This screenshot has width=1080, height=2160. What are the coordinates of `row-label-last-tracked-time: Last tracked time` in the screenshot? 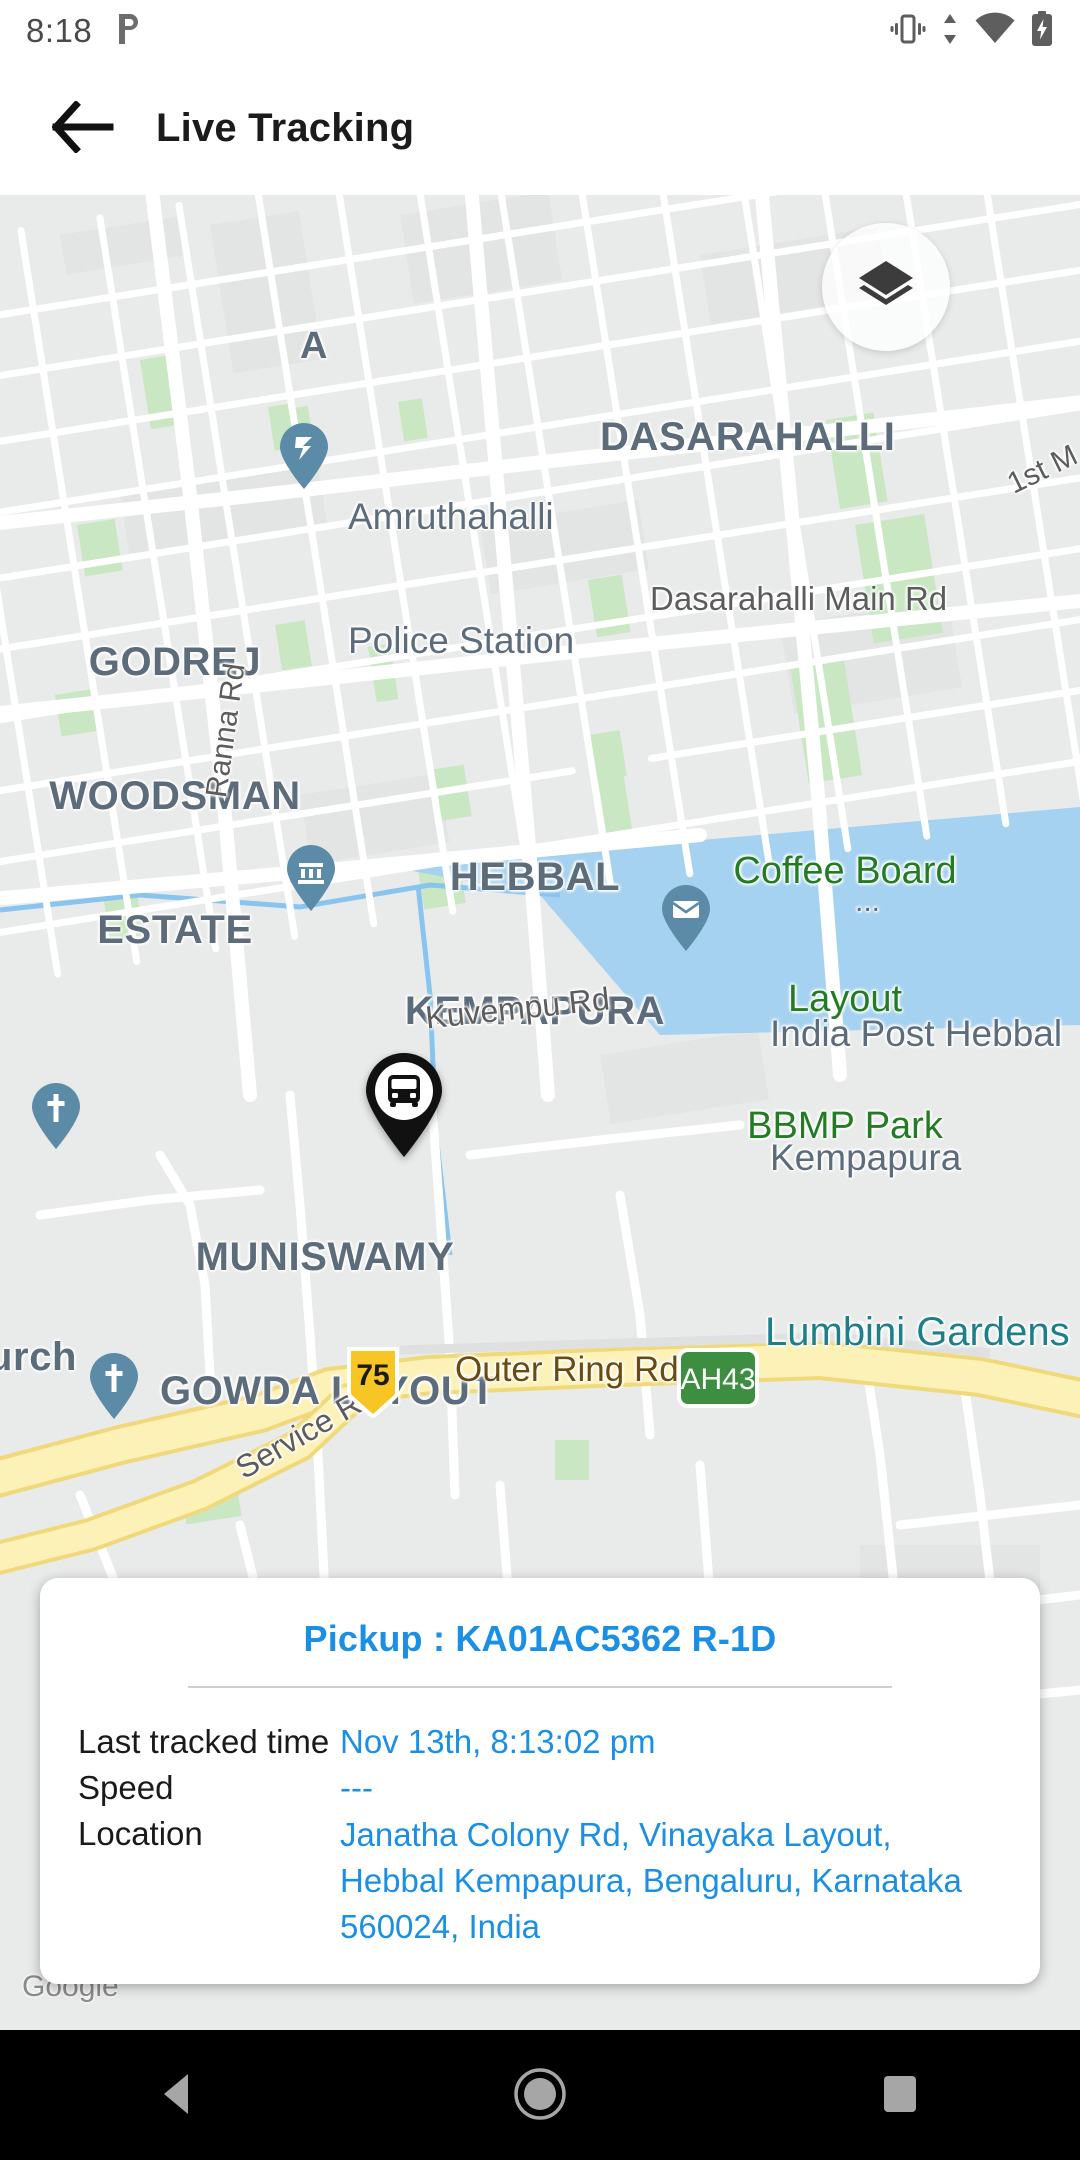 It's located at (204, 1741).